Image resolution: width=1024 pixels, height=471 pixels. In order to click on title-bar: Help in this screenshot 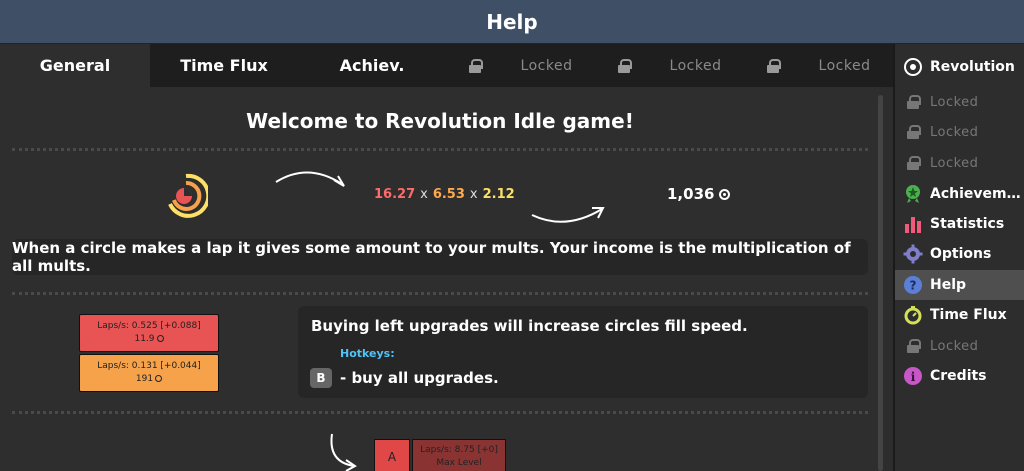, I will do `click(512, 22)`.